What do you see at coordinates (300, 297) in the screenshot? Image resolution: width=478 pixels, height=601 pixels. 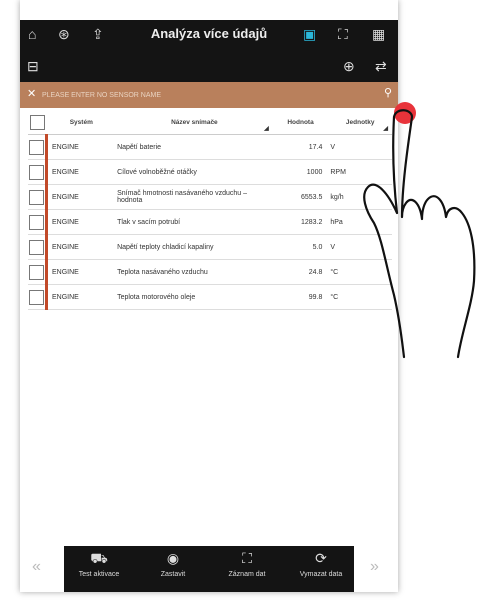 I see `value-cell: 99.8` at bounding box center [300, 297].